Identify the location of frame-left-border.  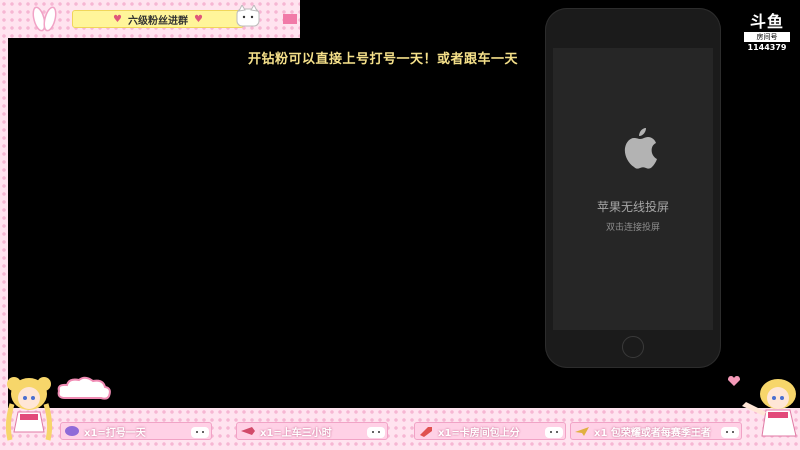
(4, 223).